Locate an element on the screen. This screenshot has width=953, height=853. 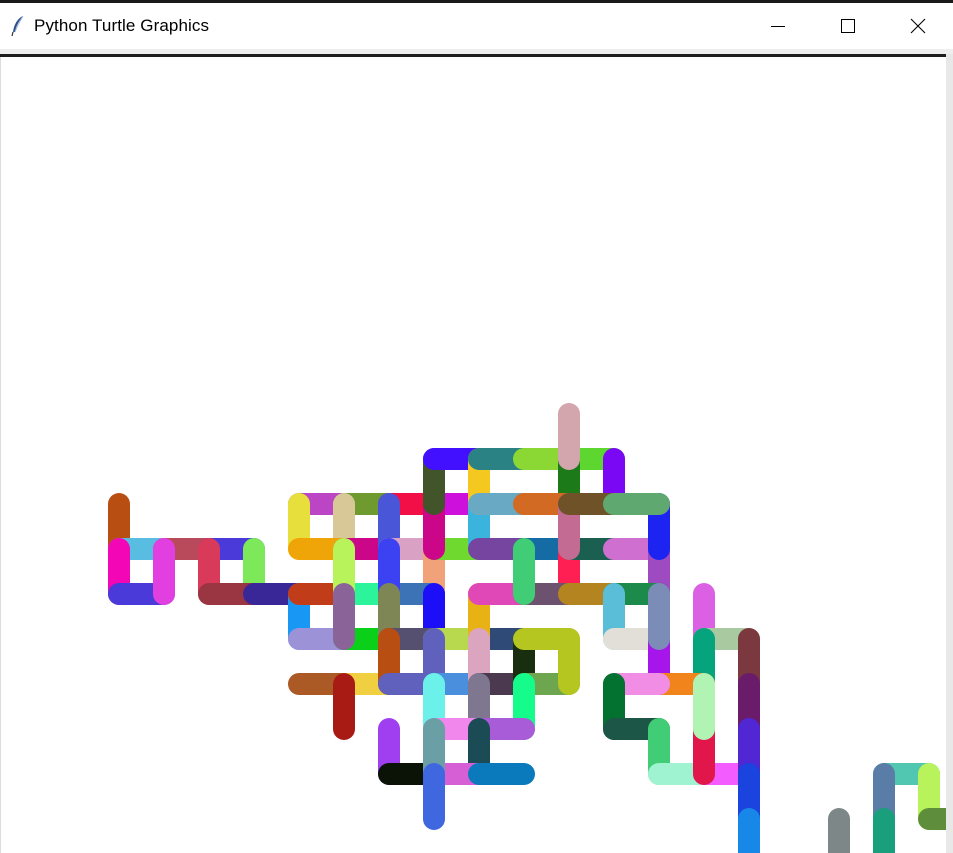
minimize-button is located at coordinates (778, 26).